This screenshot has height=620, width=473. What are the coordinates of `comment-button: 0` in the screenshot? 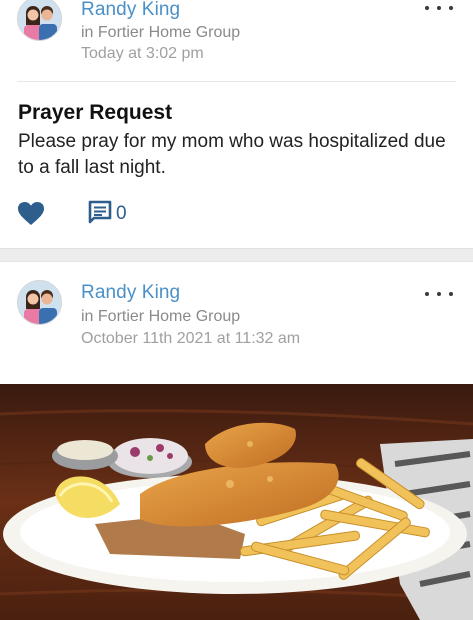 It's located at (107, 214).